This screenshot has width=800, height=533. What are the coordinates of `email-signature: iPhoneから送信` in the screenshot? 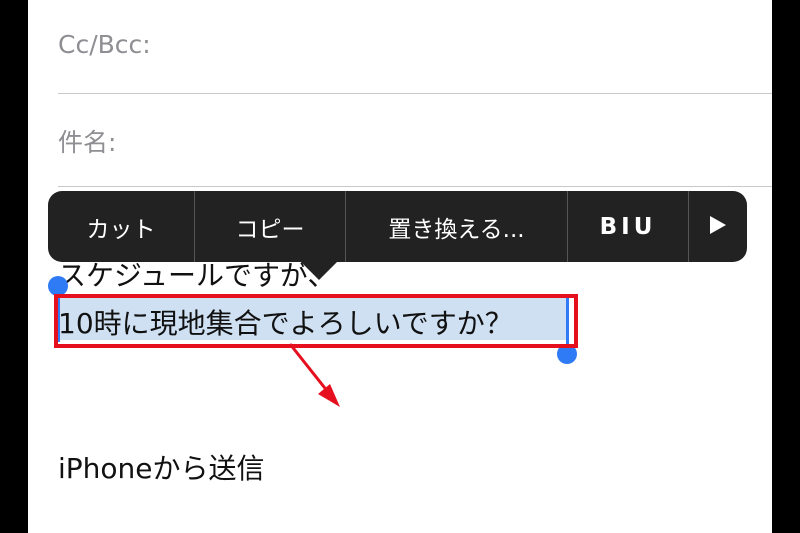 It's located at (161, 467).